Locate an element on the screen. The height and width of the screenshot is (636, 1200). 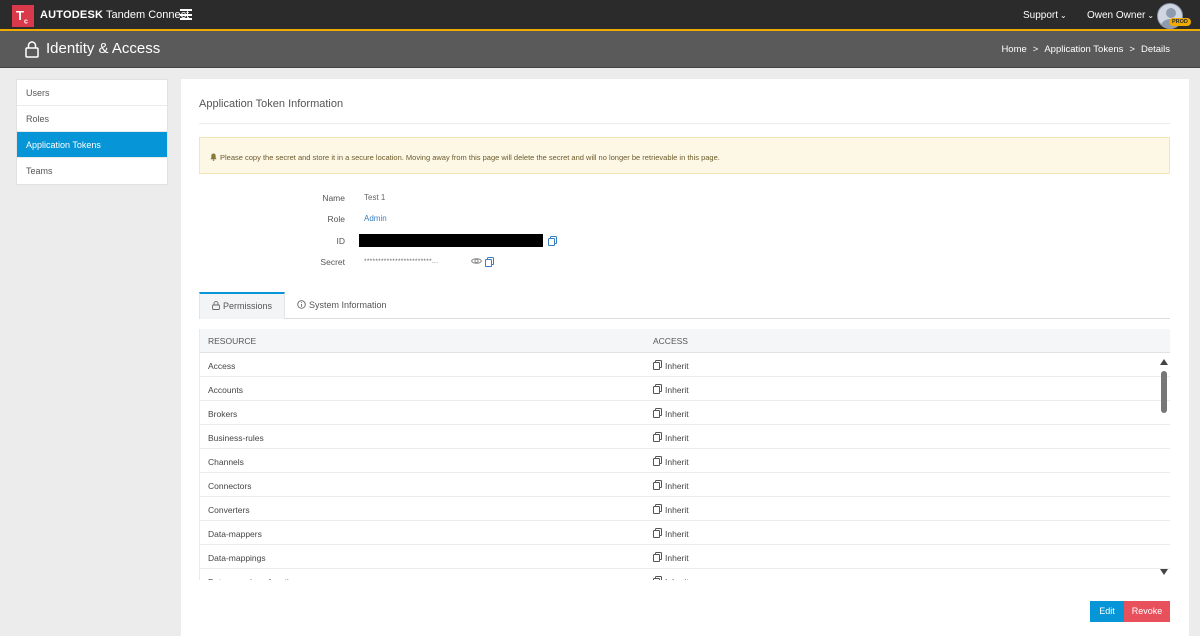
breadcrumb-home: Home is located at coordinates (1013, 49).